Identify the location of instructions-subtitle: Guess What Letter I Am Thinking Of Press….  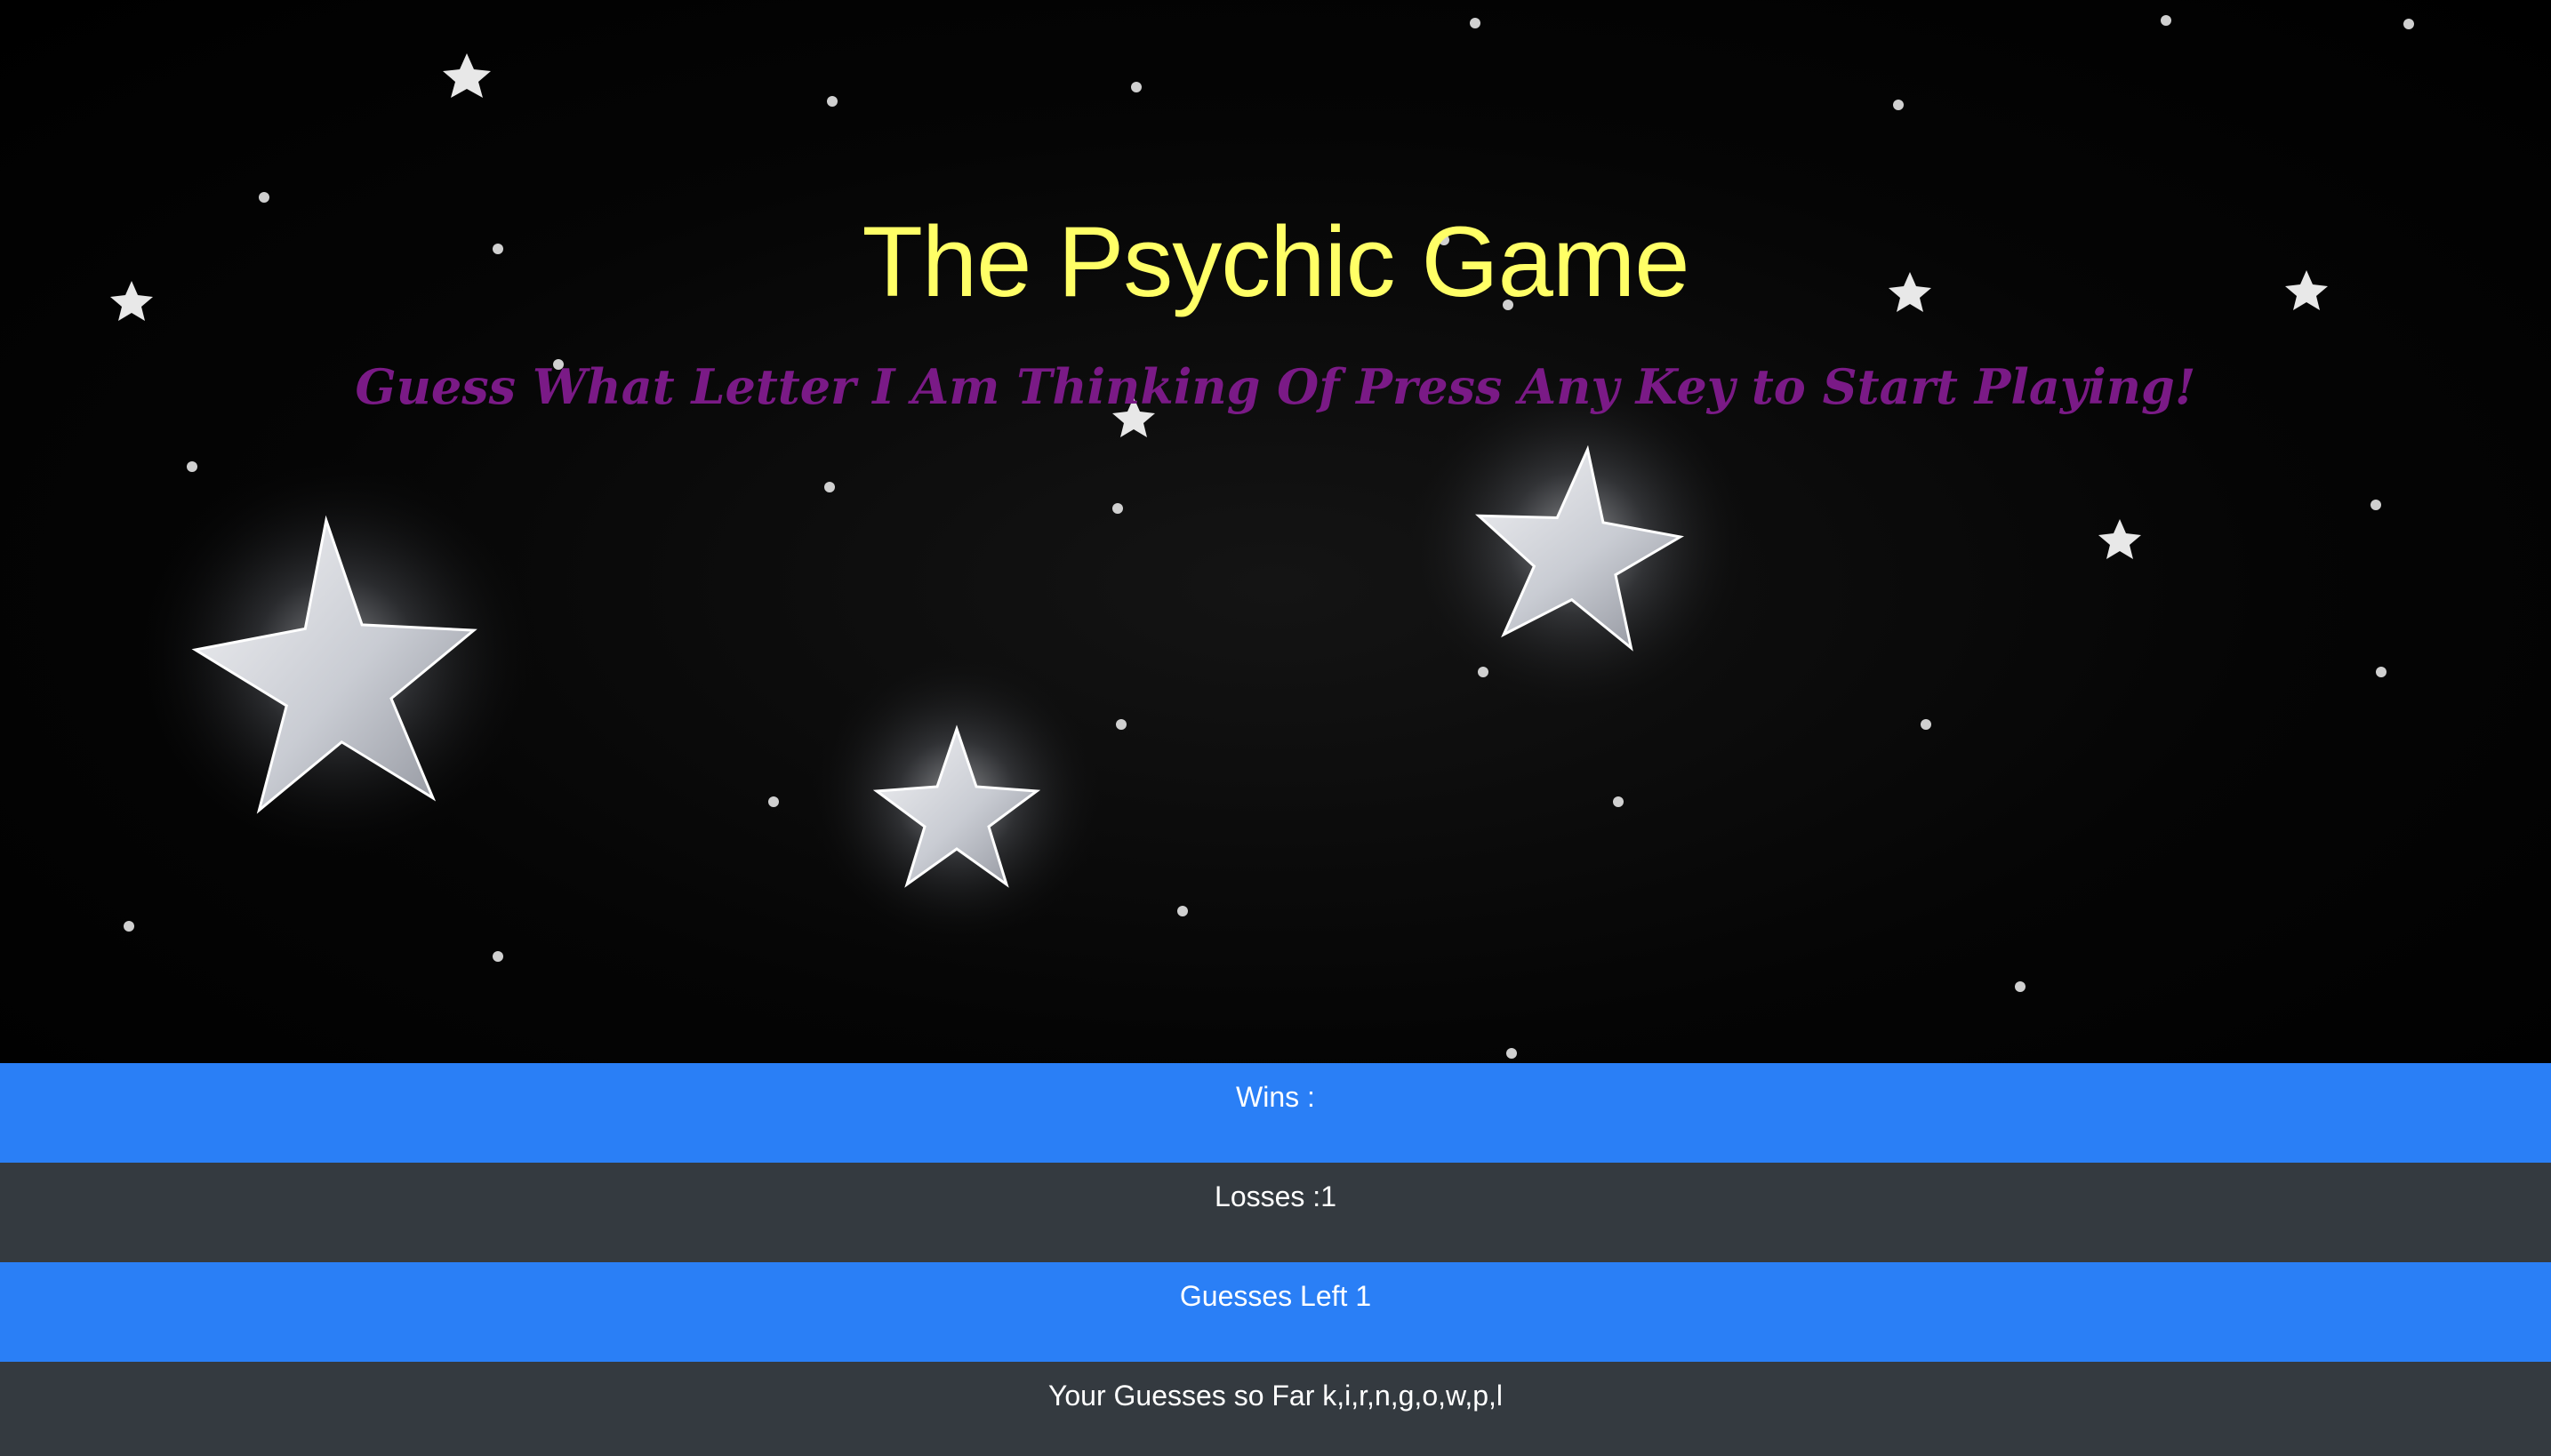
(1275, 386).